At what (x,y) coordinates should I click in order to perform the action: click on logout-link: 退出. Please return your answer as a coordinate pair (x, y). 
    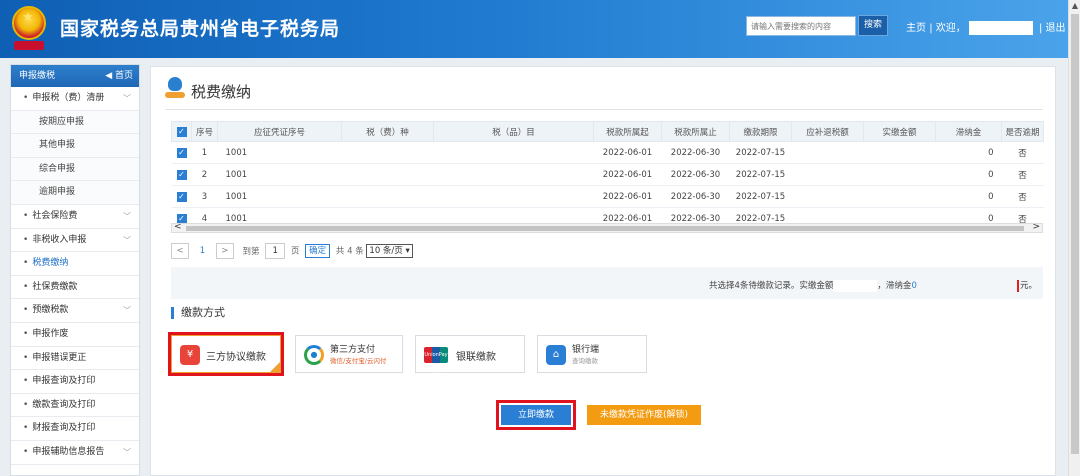
    Looking at the image, I should click on (1056, 26).